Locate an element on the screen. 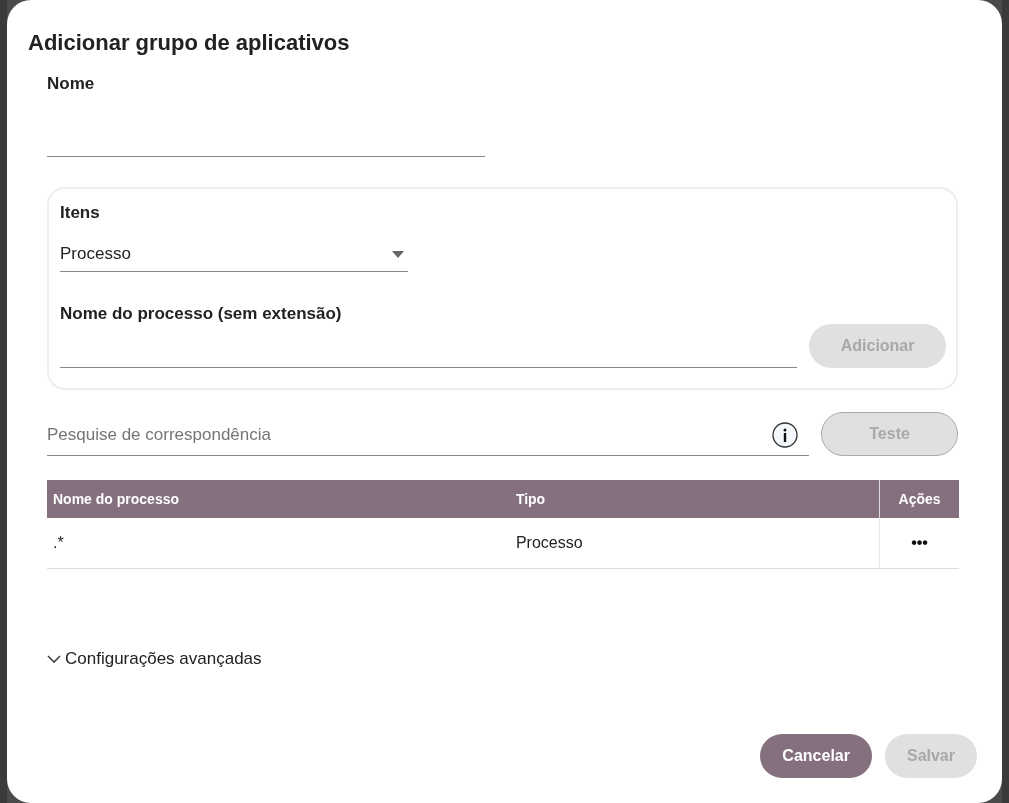 The width and height of the screenshot is (1009, 803). type-dropdown: Processo is located at coordinates (234, 254).